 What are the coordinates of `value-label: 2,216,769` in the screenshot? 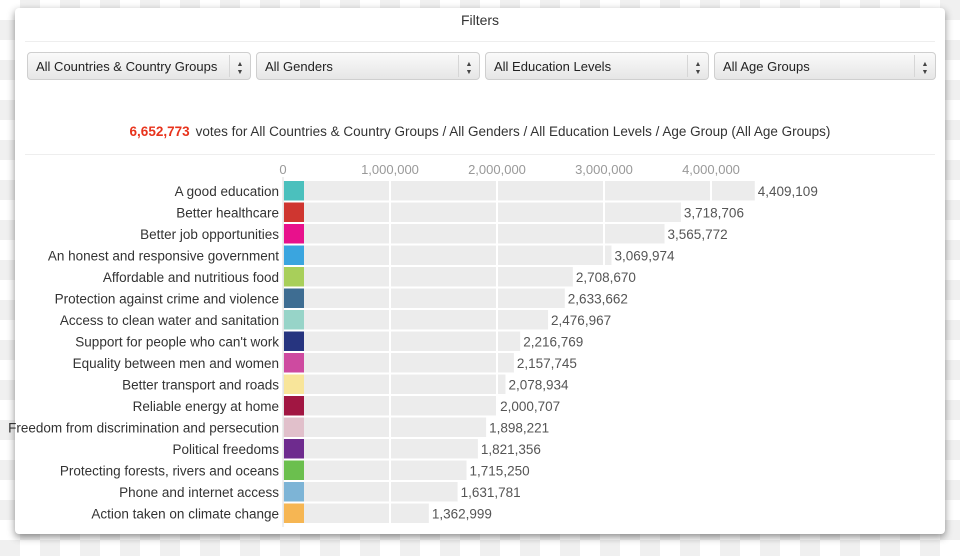 It's located at (553, 342).